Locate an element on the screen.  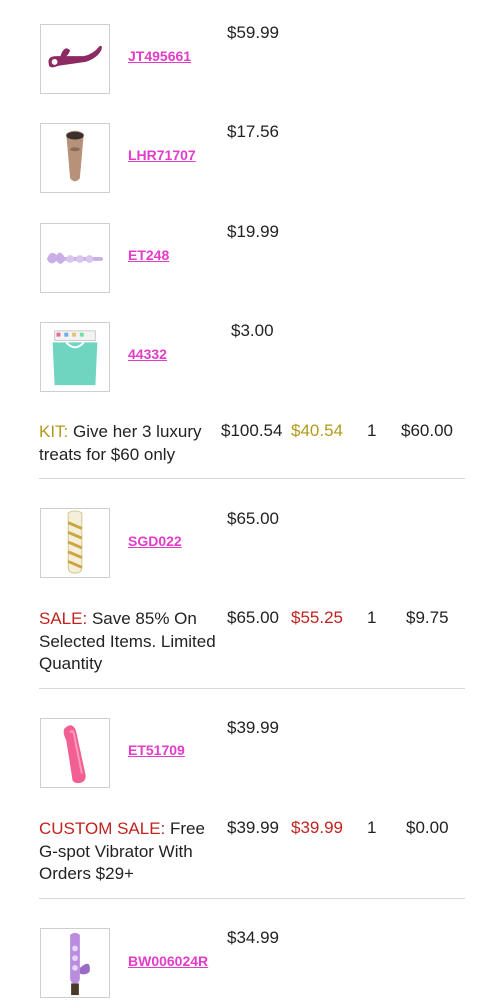
product-sku-link: ET248 is located at coordinates (148, 255).